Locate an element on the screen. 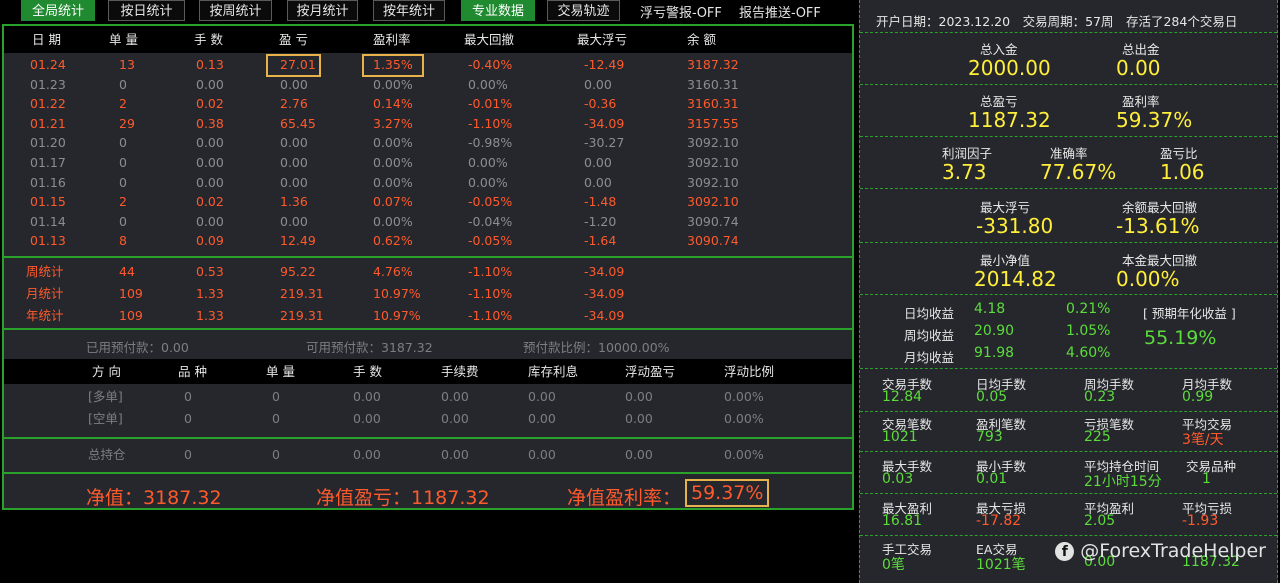 Image resolution: width=1280 pixels, height=583 pixels. cell-max-float-loss: 0.00 is located at coordinates (598, 84).